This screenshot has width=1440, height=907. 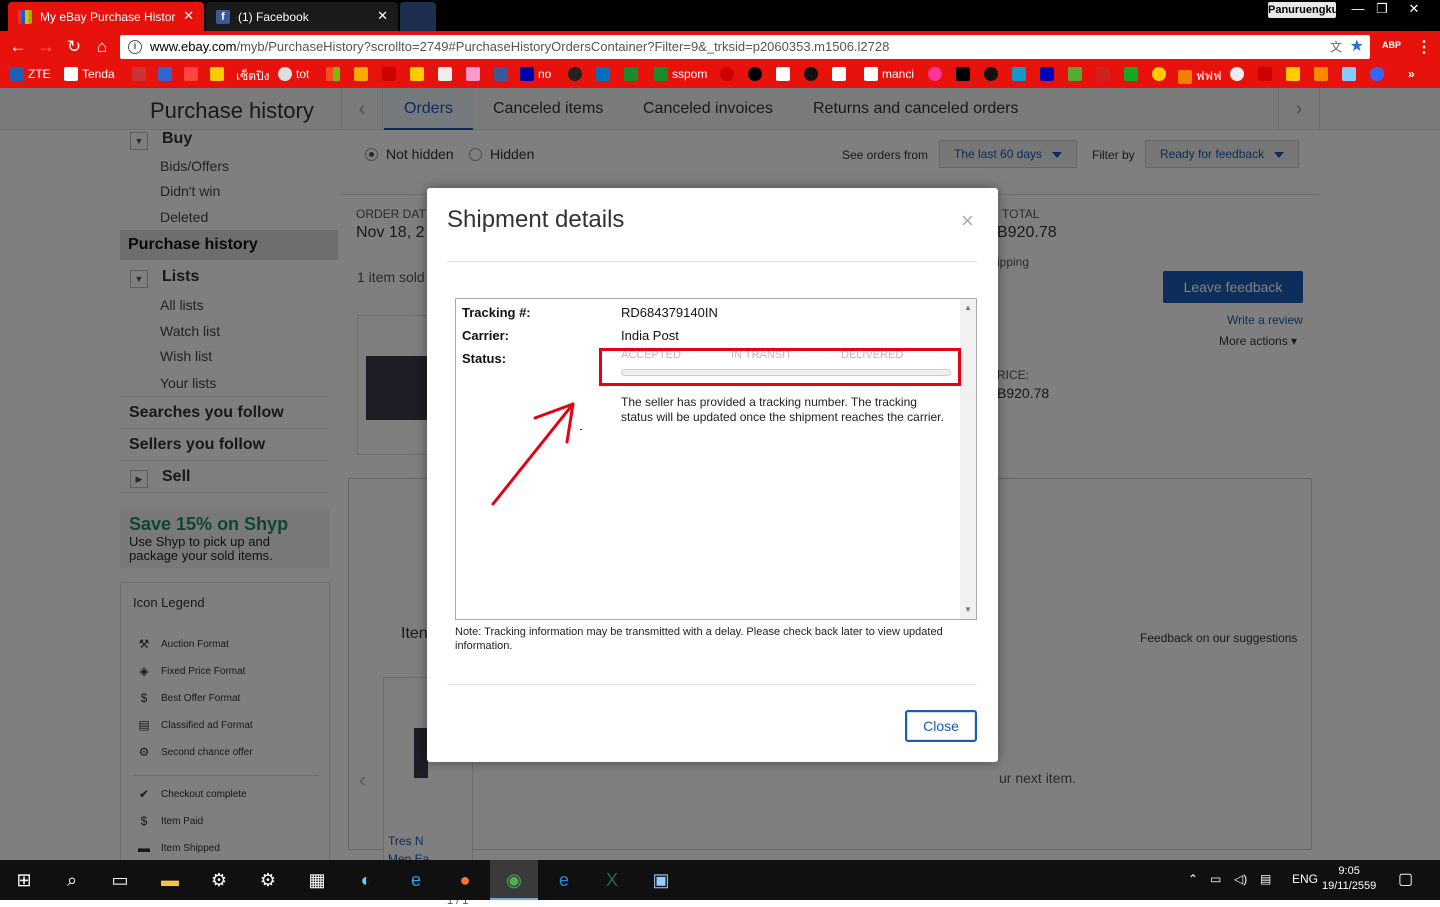 What do you see at coordinates (416, 880) in the screenshot?
I see `internet-explorer-icon: e` at bounding box center [416, 880].